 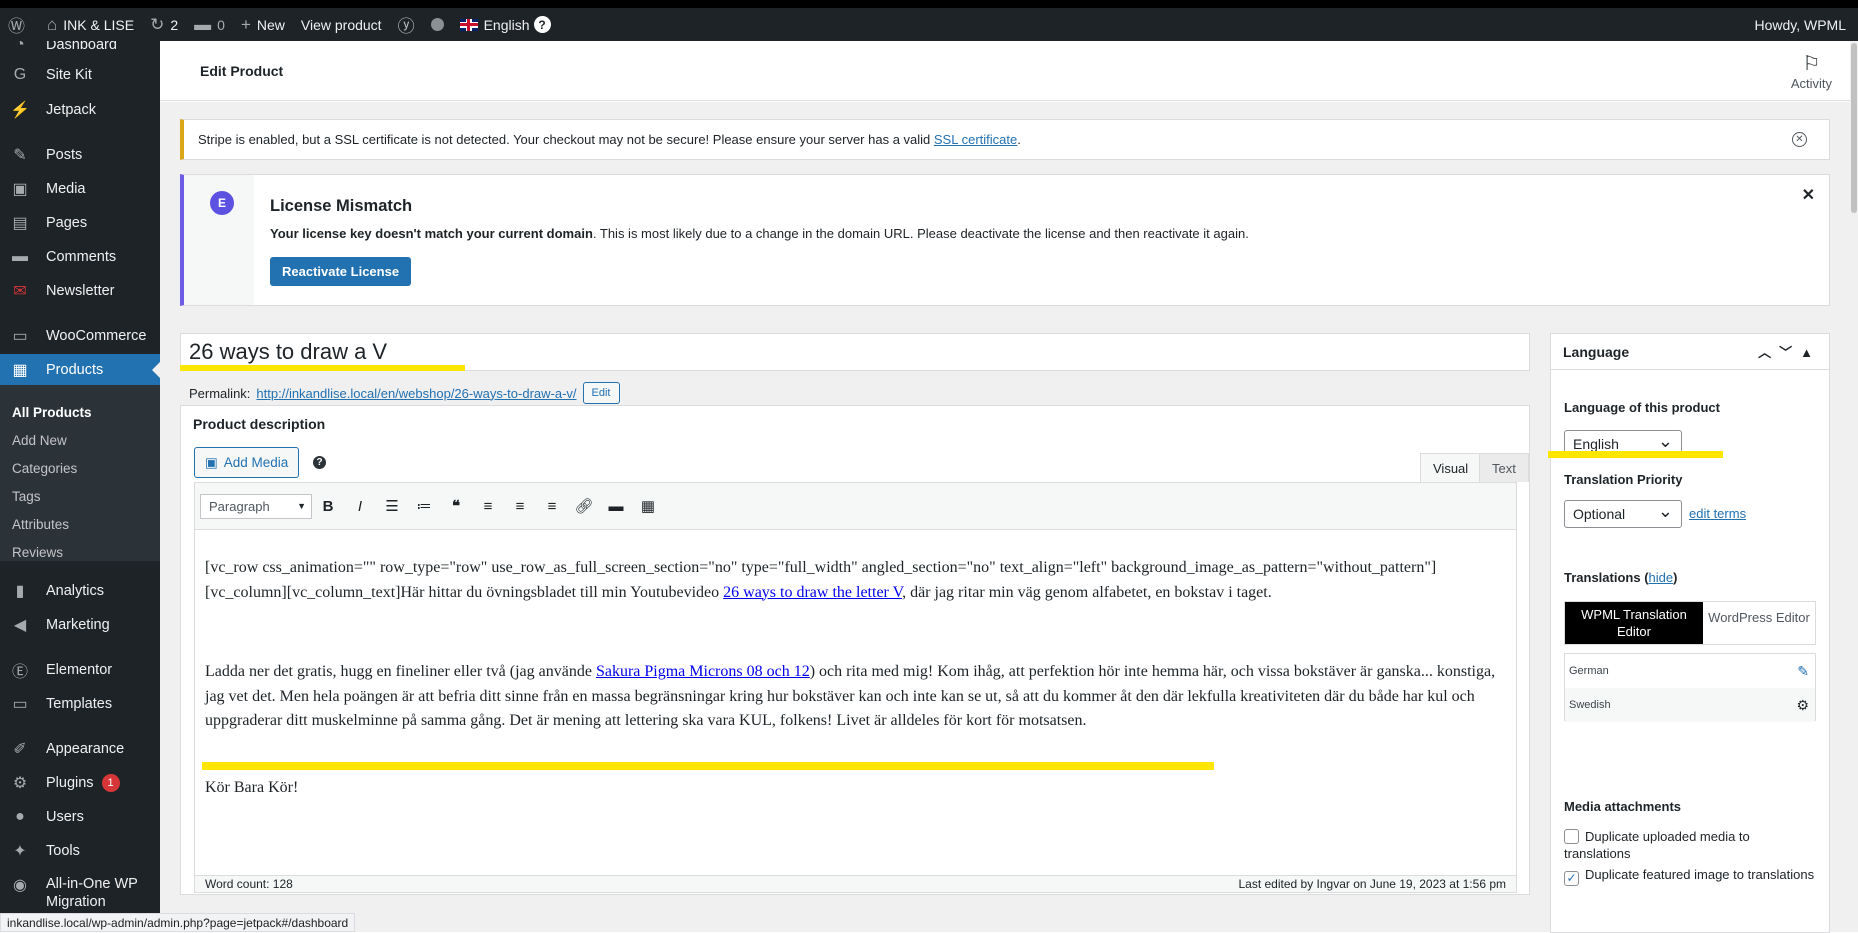 I want to click on dup-media-option: Duplicate uploaded media to translations, so click(x=1657, y=845).